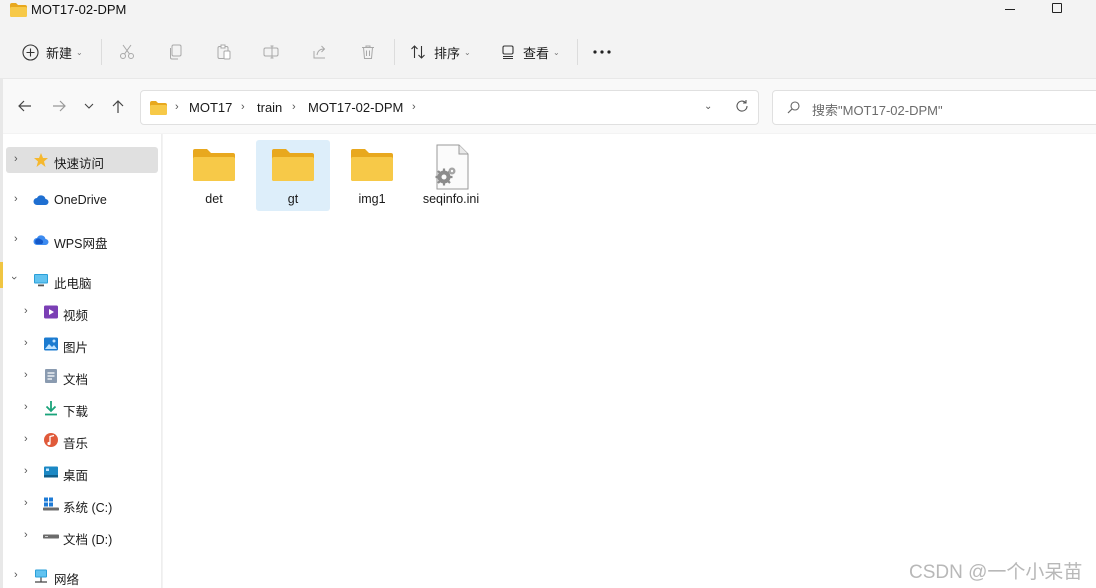  I want to click on more-options-button, so click(602, 52).